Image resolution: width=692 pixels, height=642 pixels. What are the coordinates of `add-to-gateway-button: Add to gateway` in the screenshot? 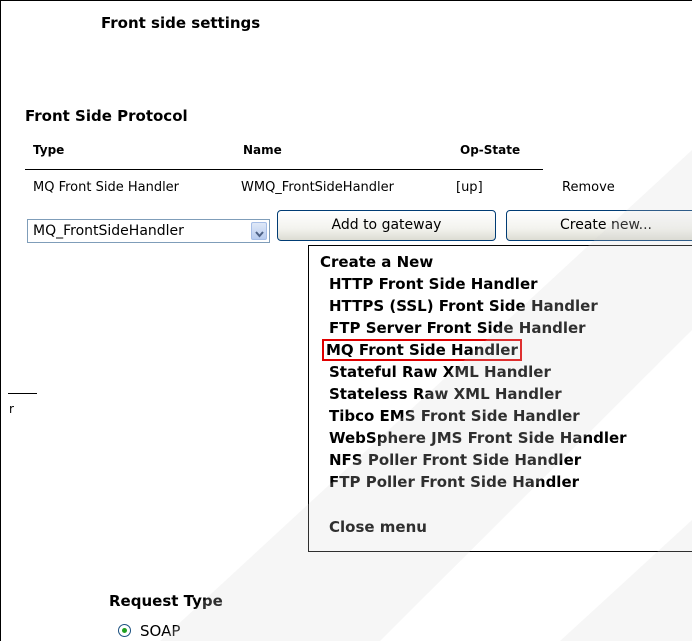 It's located at (386, 225).